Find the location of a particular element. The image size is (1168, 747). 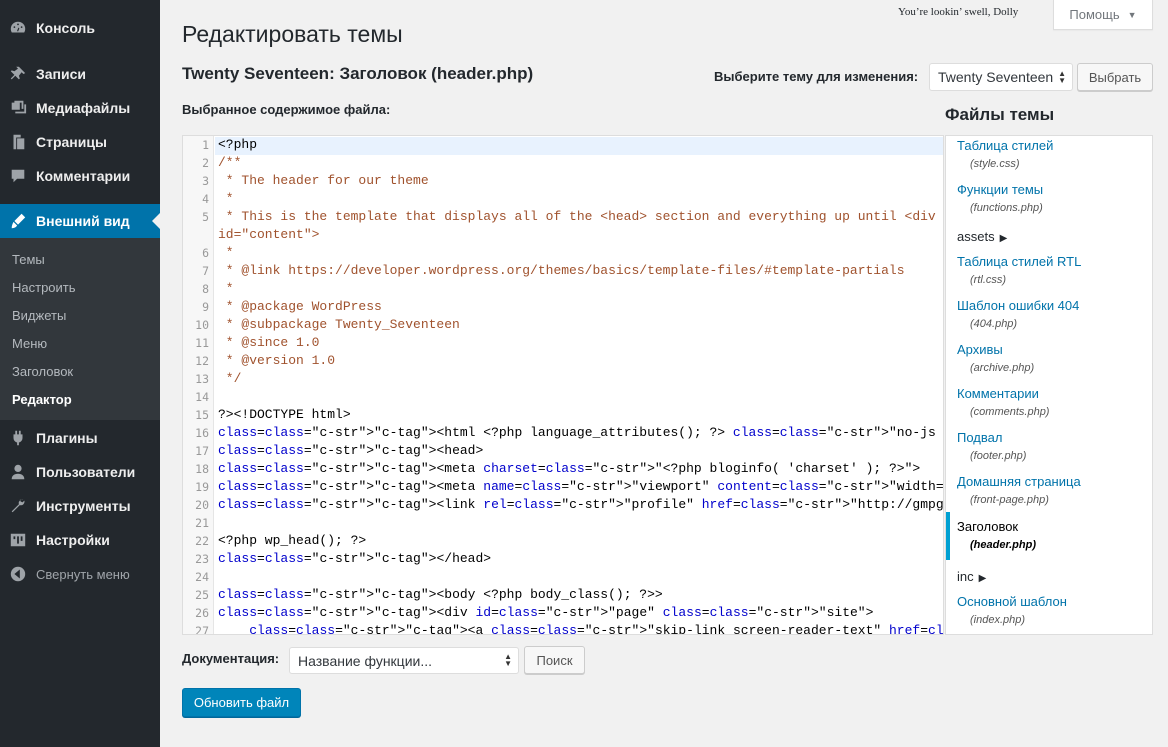

menu-settings: Настройки is located at coordinates (80, 540).